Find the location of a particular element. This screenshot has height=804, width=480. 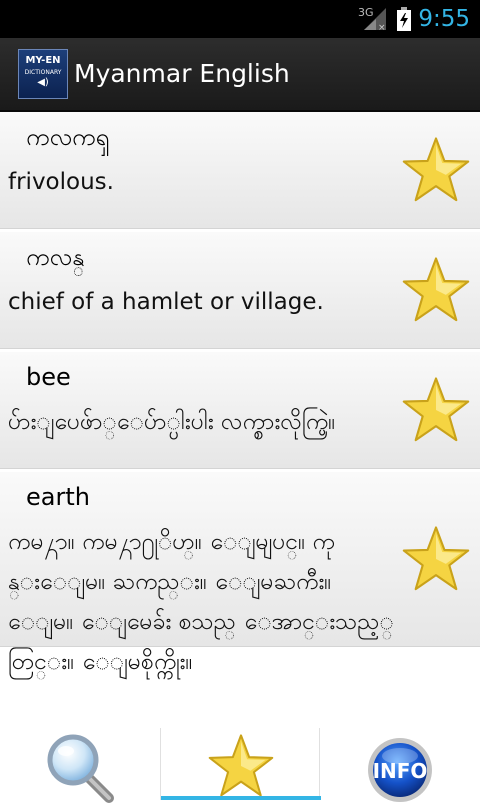

tab-favorites is located at coordinates (240, 764).